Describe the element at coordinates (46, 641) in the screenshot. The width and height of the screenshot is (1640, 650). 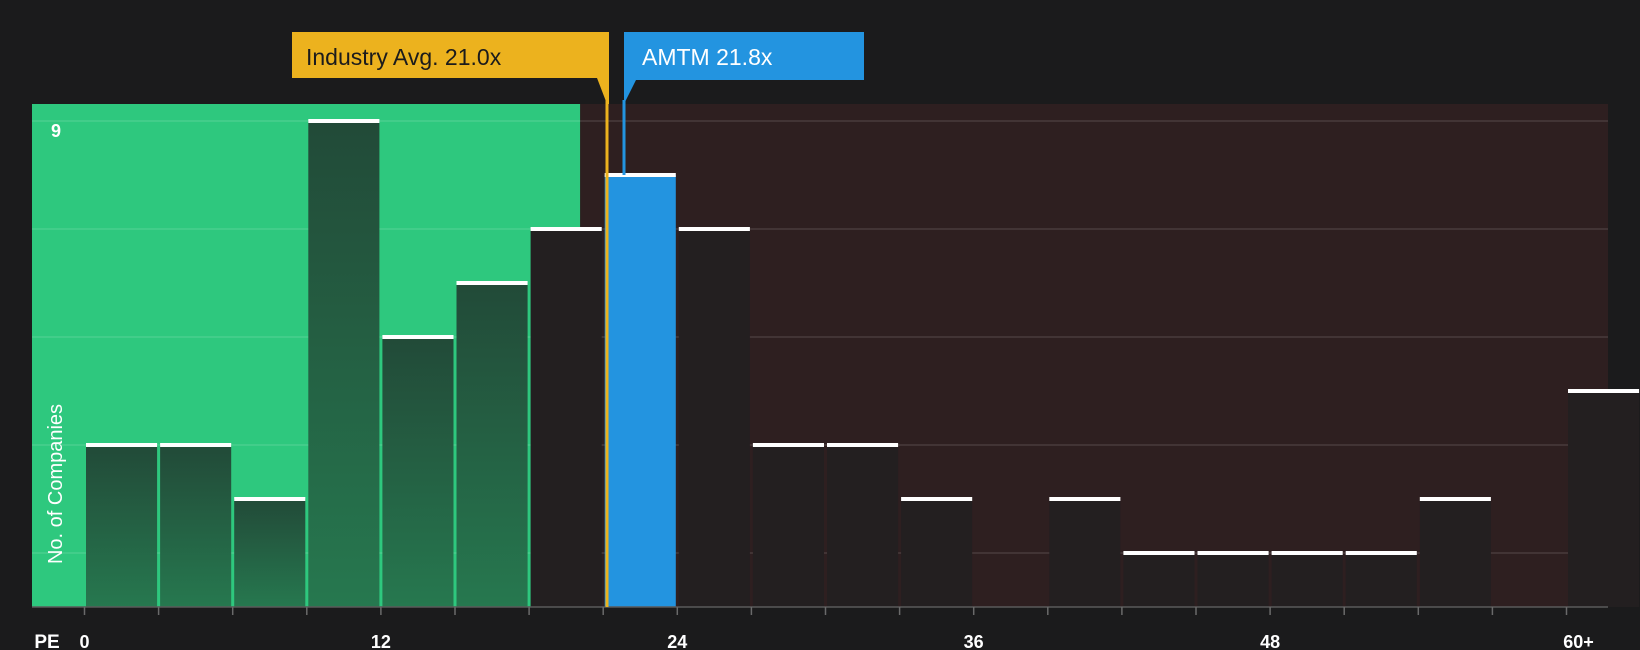
I see `x-axis-label: PE` at that location.